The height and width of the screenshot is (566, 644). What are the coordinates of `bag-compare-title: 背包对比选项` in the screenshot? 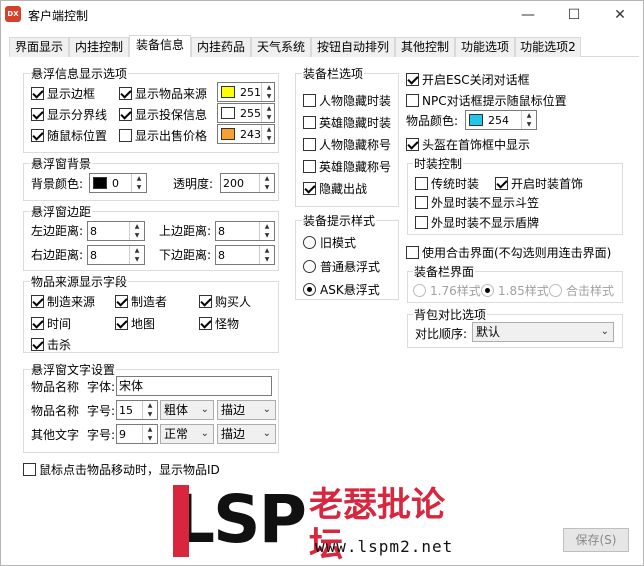 It's located at (450, 315).